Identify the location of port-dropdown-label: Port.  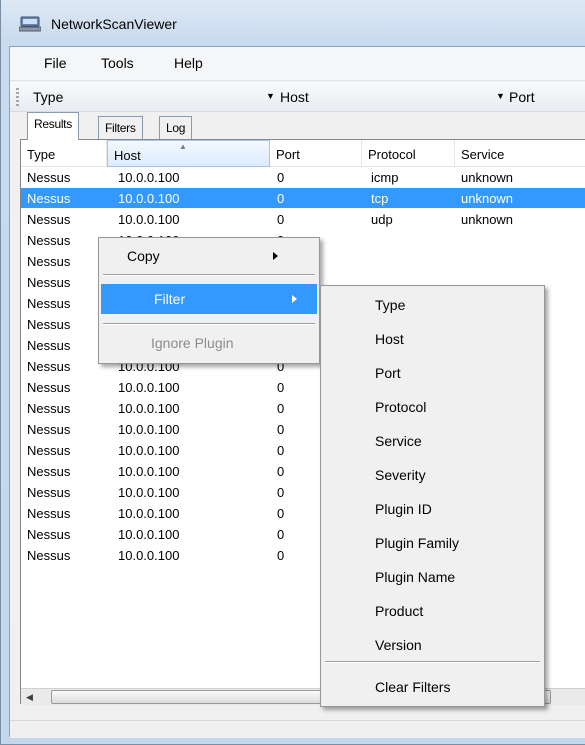
(522, 97).